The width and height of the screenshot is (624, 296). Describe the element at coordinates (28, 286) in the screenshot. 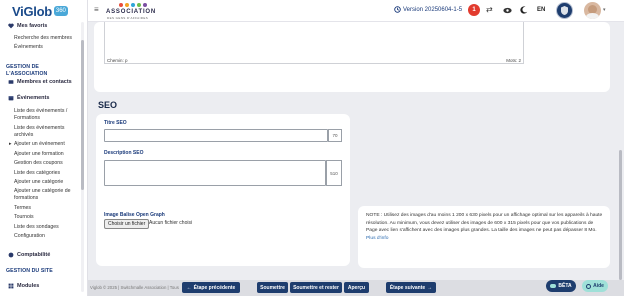

I see `modules-label: Modules` at that location.